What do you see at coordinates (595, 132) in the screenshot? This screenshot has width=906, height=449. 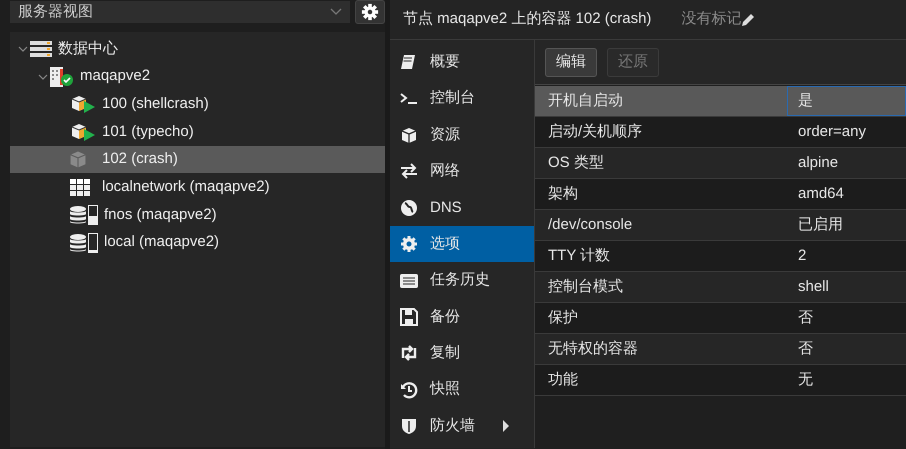 I see `option-name: 启动/关机顺序` at bounding box center [595, 132].